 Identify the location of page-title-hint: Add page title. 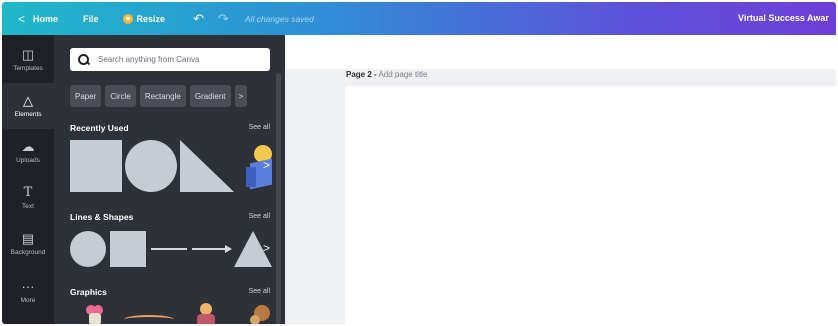
(402, 74).